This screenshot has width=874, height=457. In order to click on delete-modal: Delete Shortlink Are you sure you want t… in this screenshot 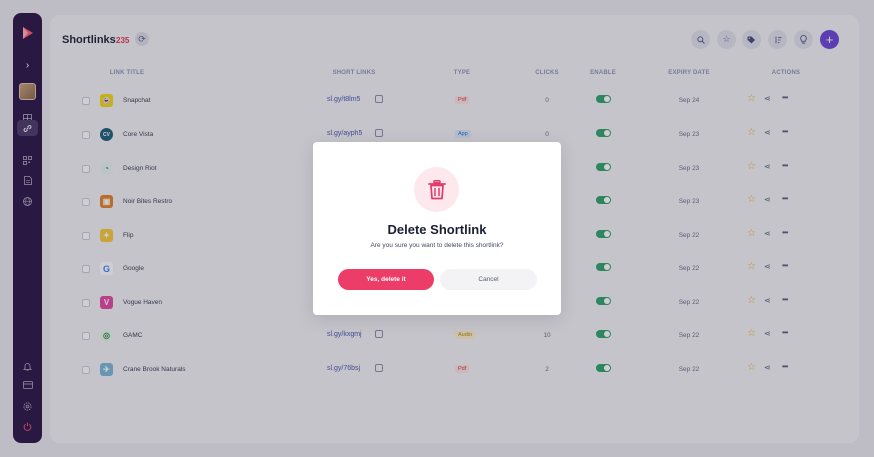, I will do `click(437, 228)`.